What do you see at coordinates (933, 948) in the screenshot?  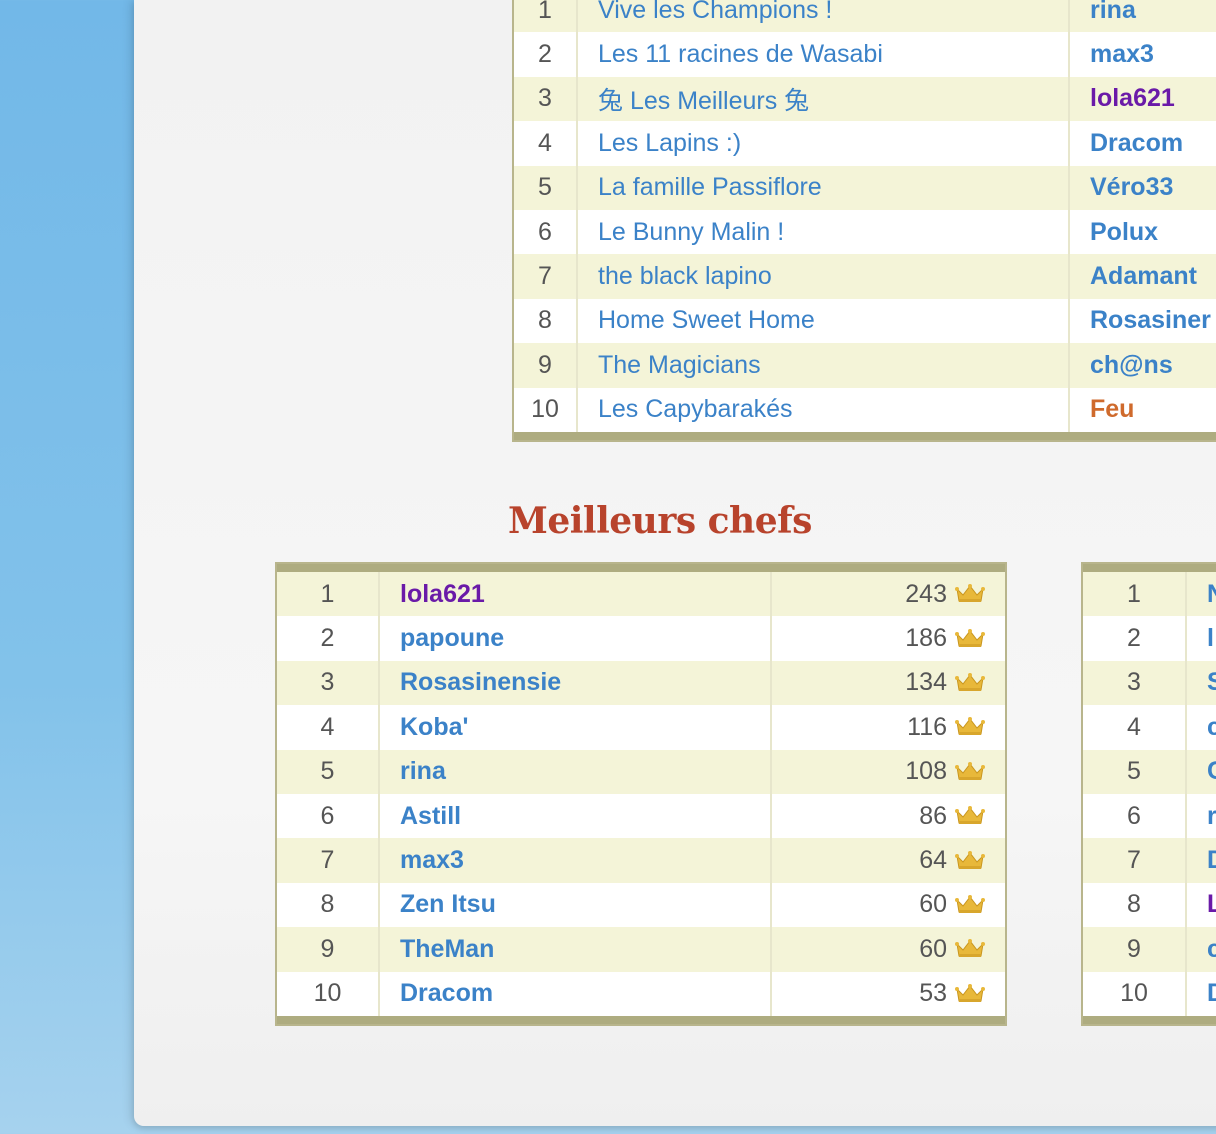 I see `points-value: 60` at bounding box center [933, 948].